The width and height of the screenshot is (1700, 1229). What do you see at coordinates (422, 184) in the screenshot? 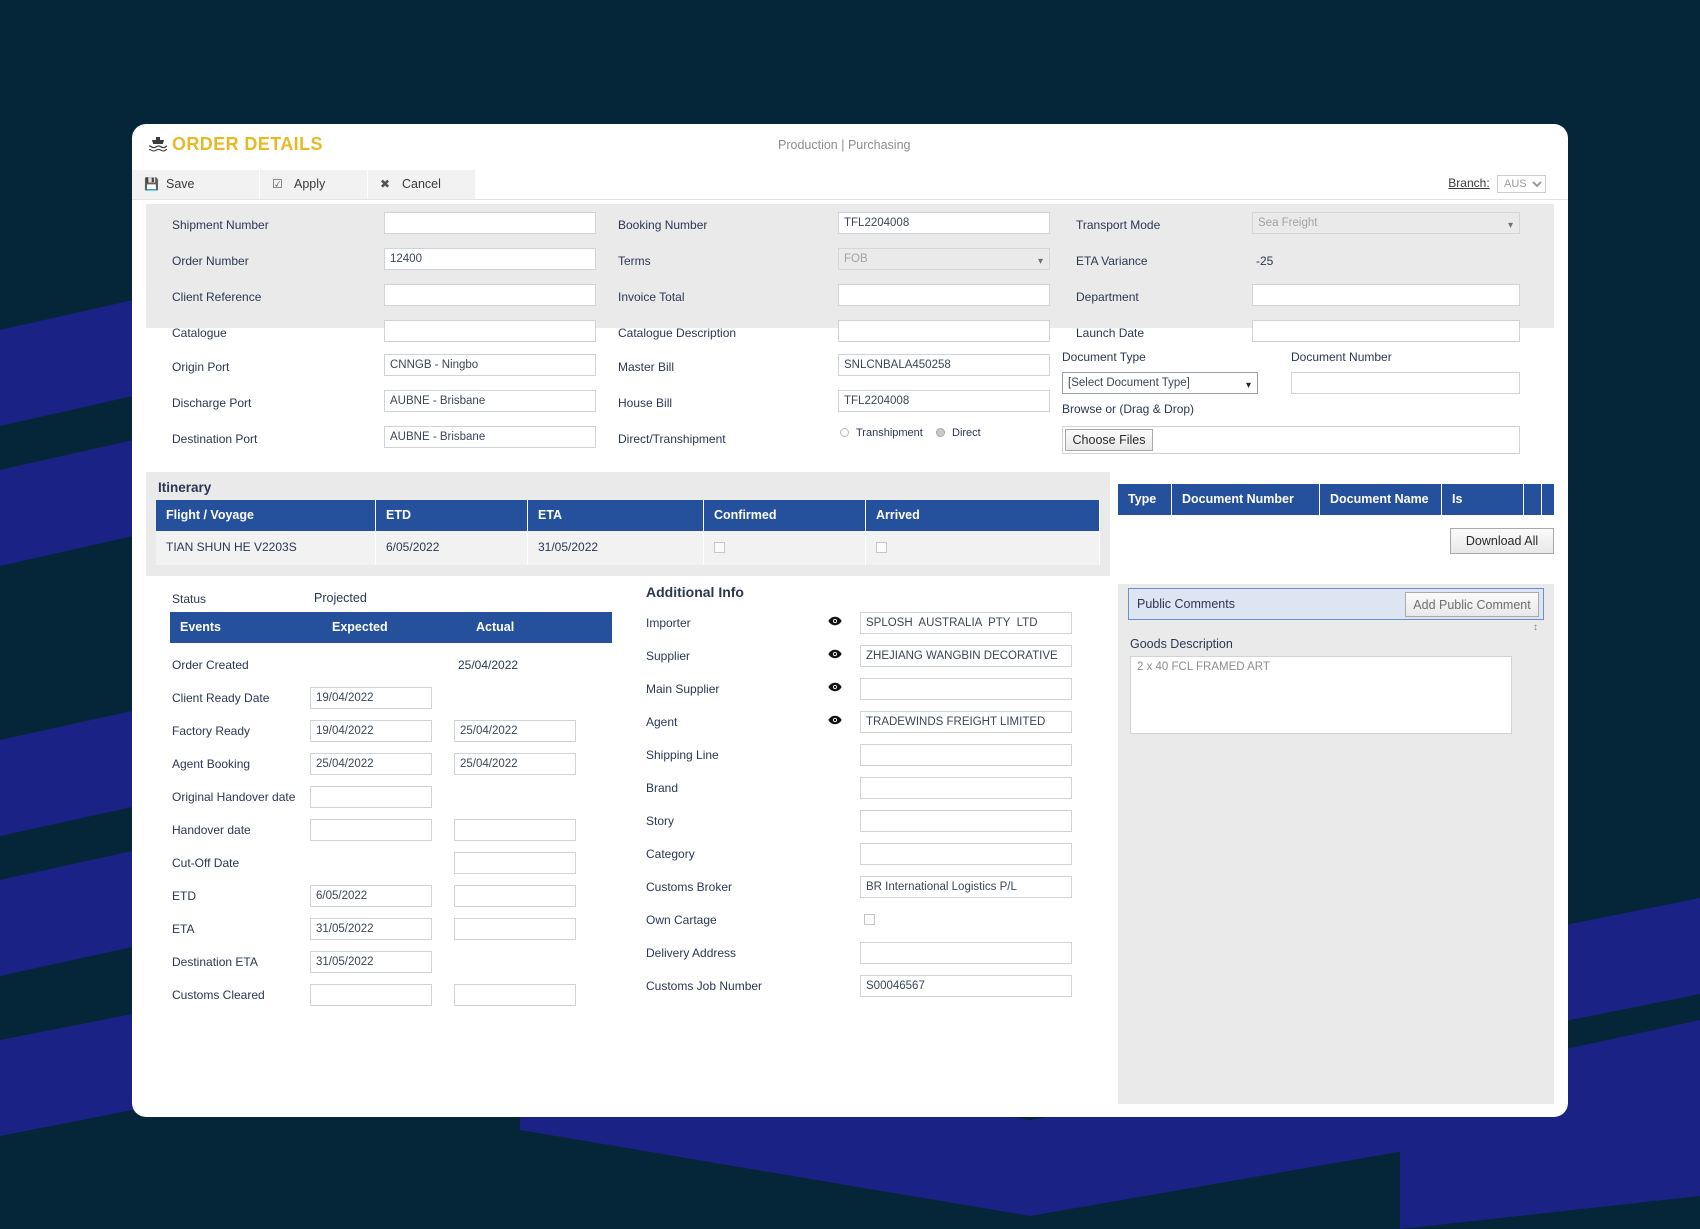
I see `cancel-button: ✖ Cancel` at bounding box center [422, 184].